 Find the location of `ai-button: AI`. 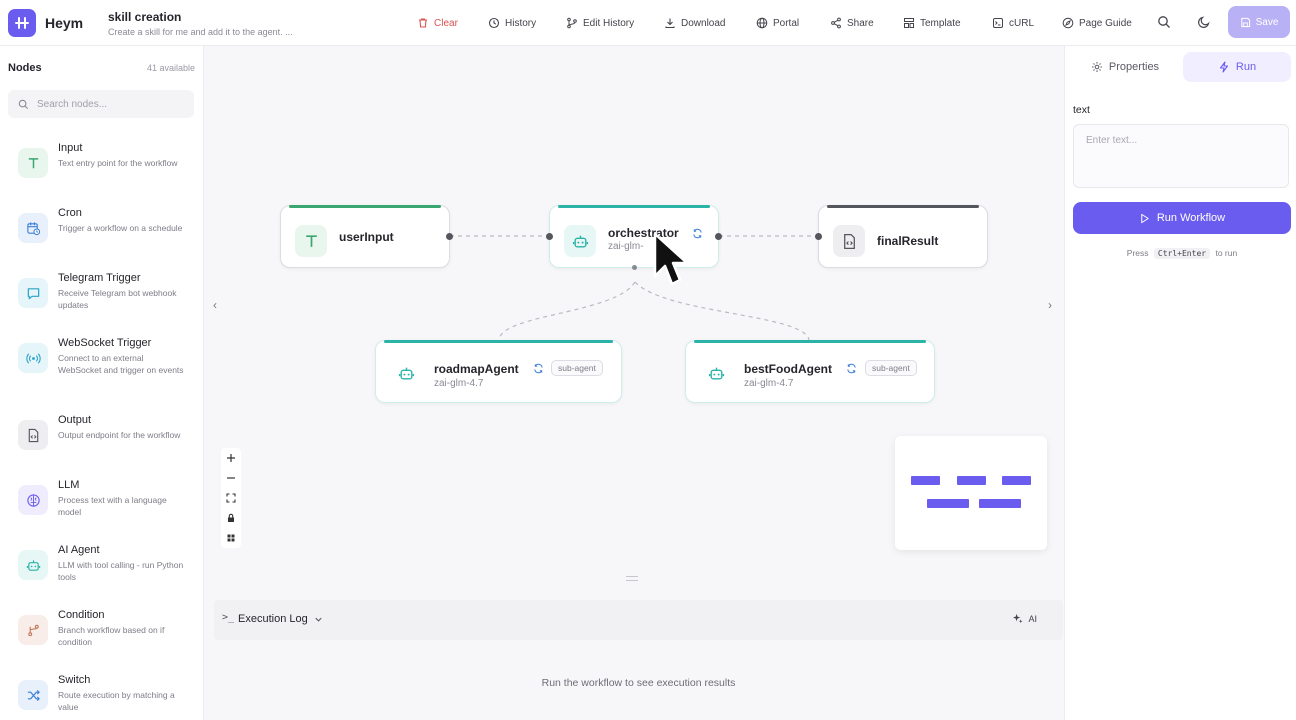

ai-button: AI is located at coordinates (1024, 618).